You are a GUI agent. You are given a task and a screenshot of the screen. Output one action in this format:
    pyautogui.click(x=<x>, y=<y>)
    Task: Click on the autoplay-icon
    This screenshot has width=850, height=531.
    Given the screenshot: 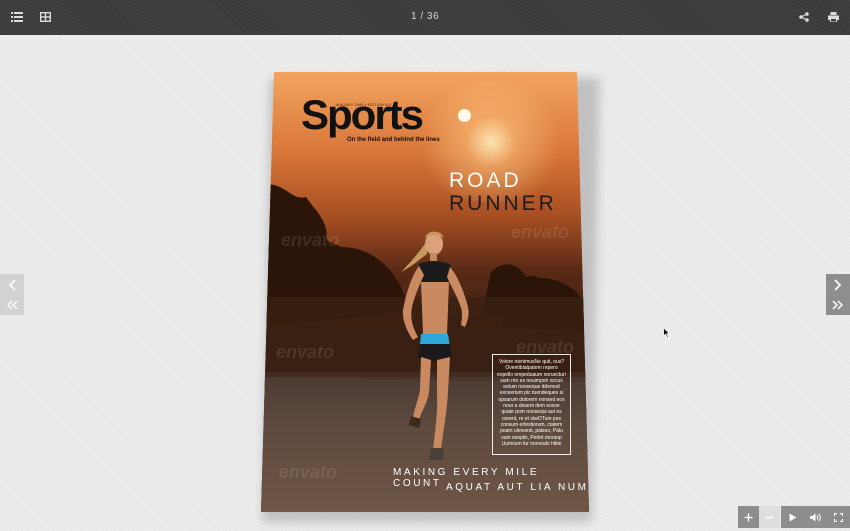 What is the action you would take?
    pyautogui.click(x=792, y=517)
    